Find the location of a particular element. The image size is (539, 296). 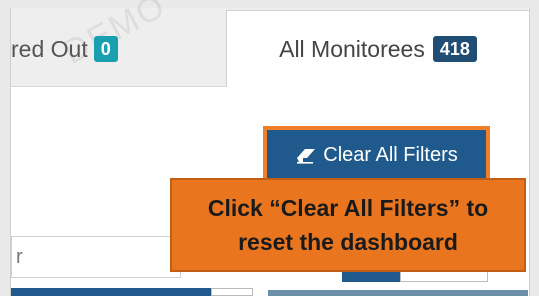

eraser-icon is located at coordinates (306, 155).